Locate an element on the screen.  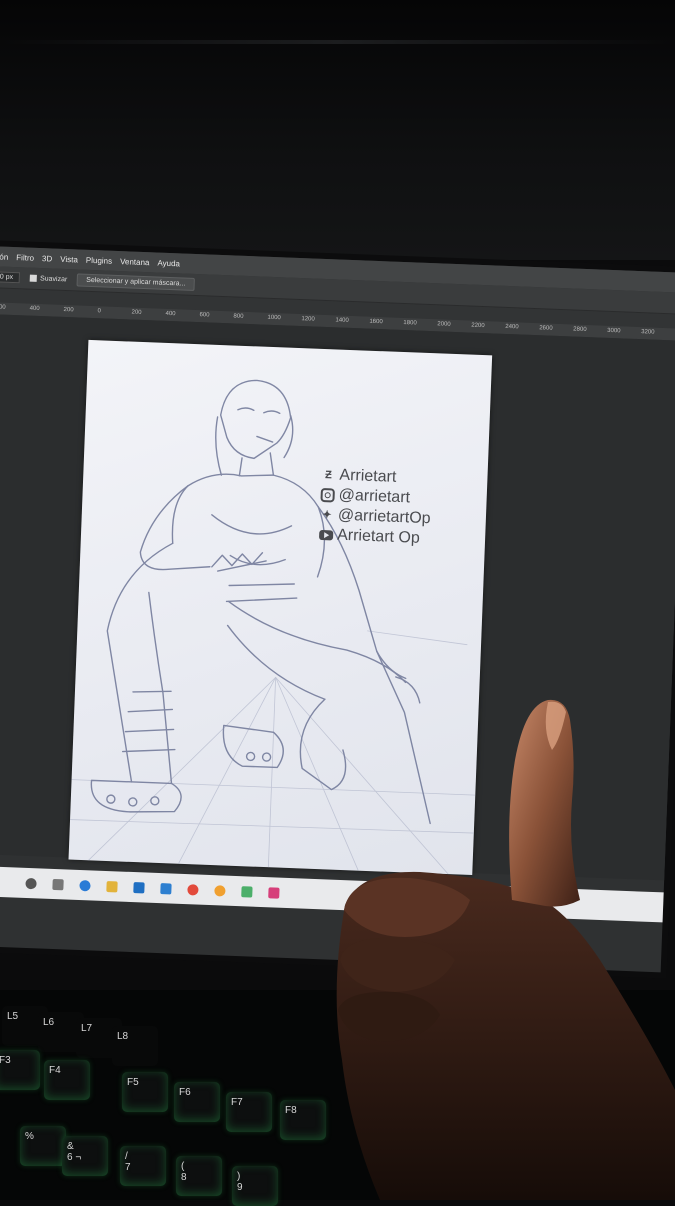
close-tab-icon: × is located at coordinates (1, 295).